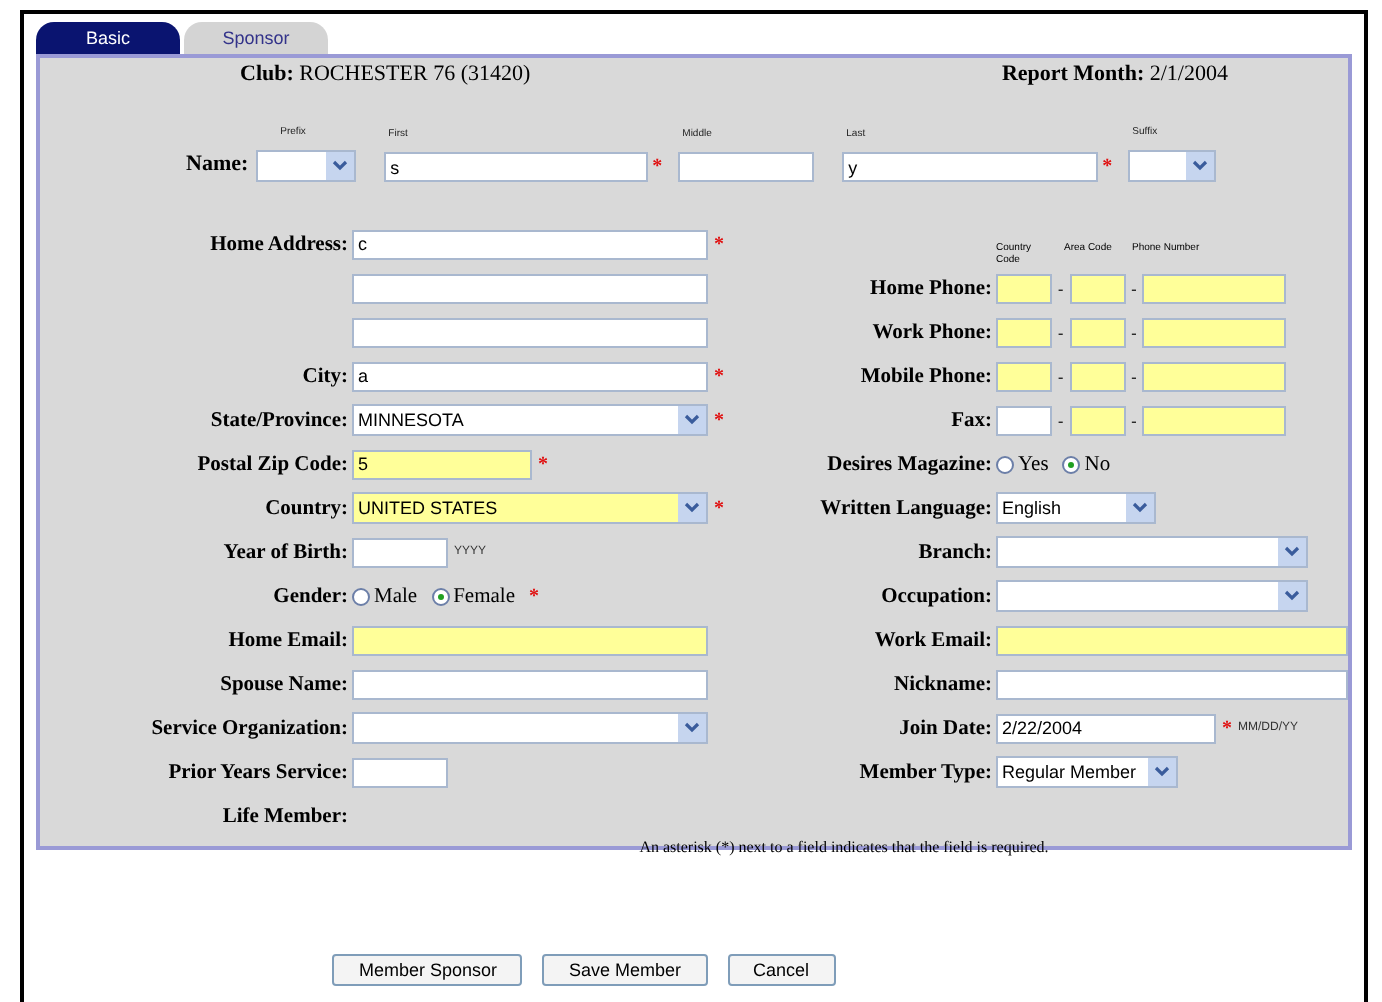 Image resolution: width=1382 pixels, height=1002 pixels. I want to click on radio-option: Male, so click(385, 596).